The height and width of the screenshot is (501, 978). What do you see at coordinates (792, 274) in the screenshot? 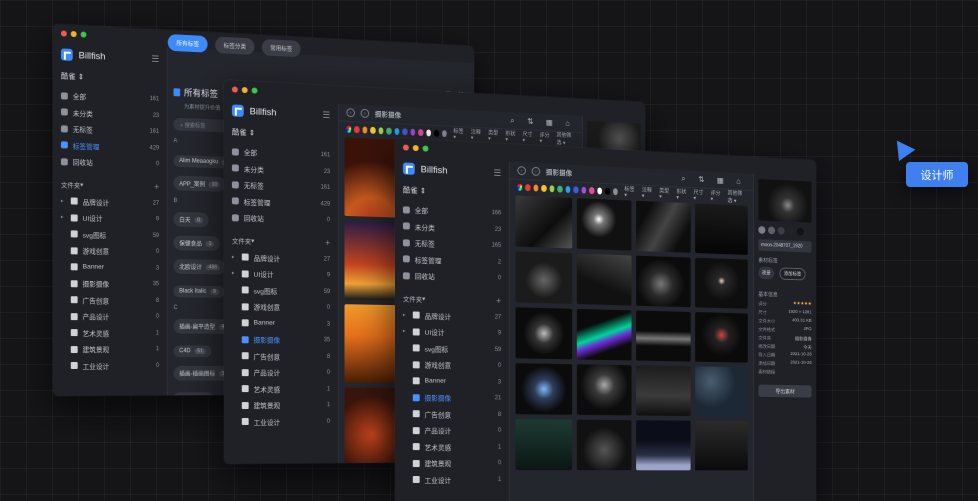
I see `add-tag-button: 添加标签` at bounding box center [792, 274].